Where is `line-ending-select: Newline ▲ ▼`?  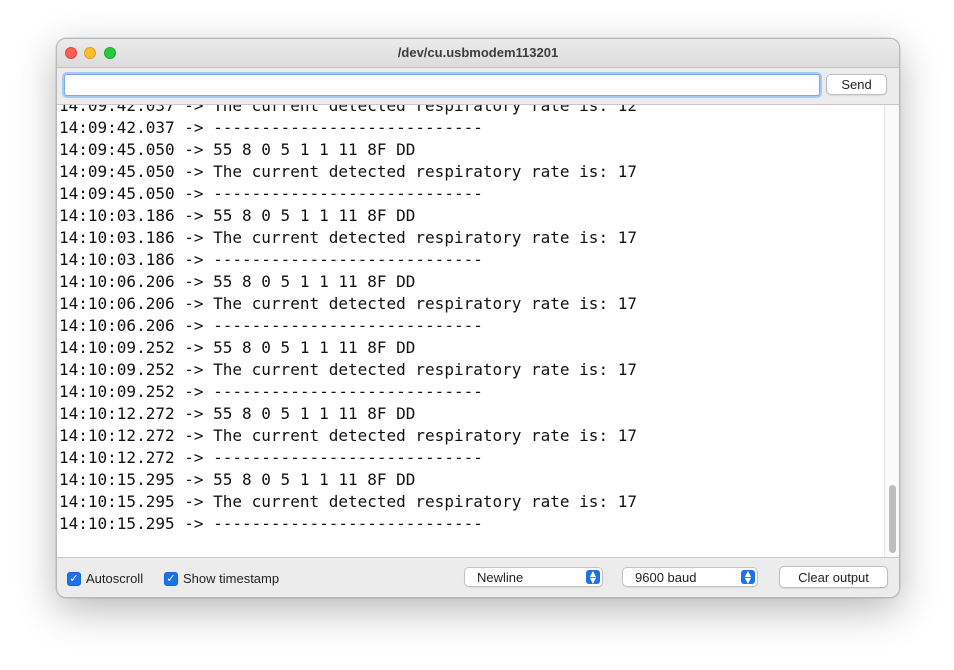
line-ending-select: Newline ▲ ▼ is located at coordinates (533, 577).